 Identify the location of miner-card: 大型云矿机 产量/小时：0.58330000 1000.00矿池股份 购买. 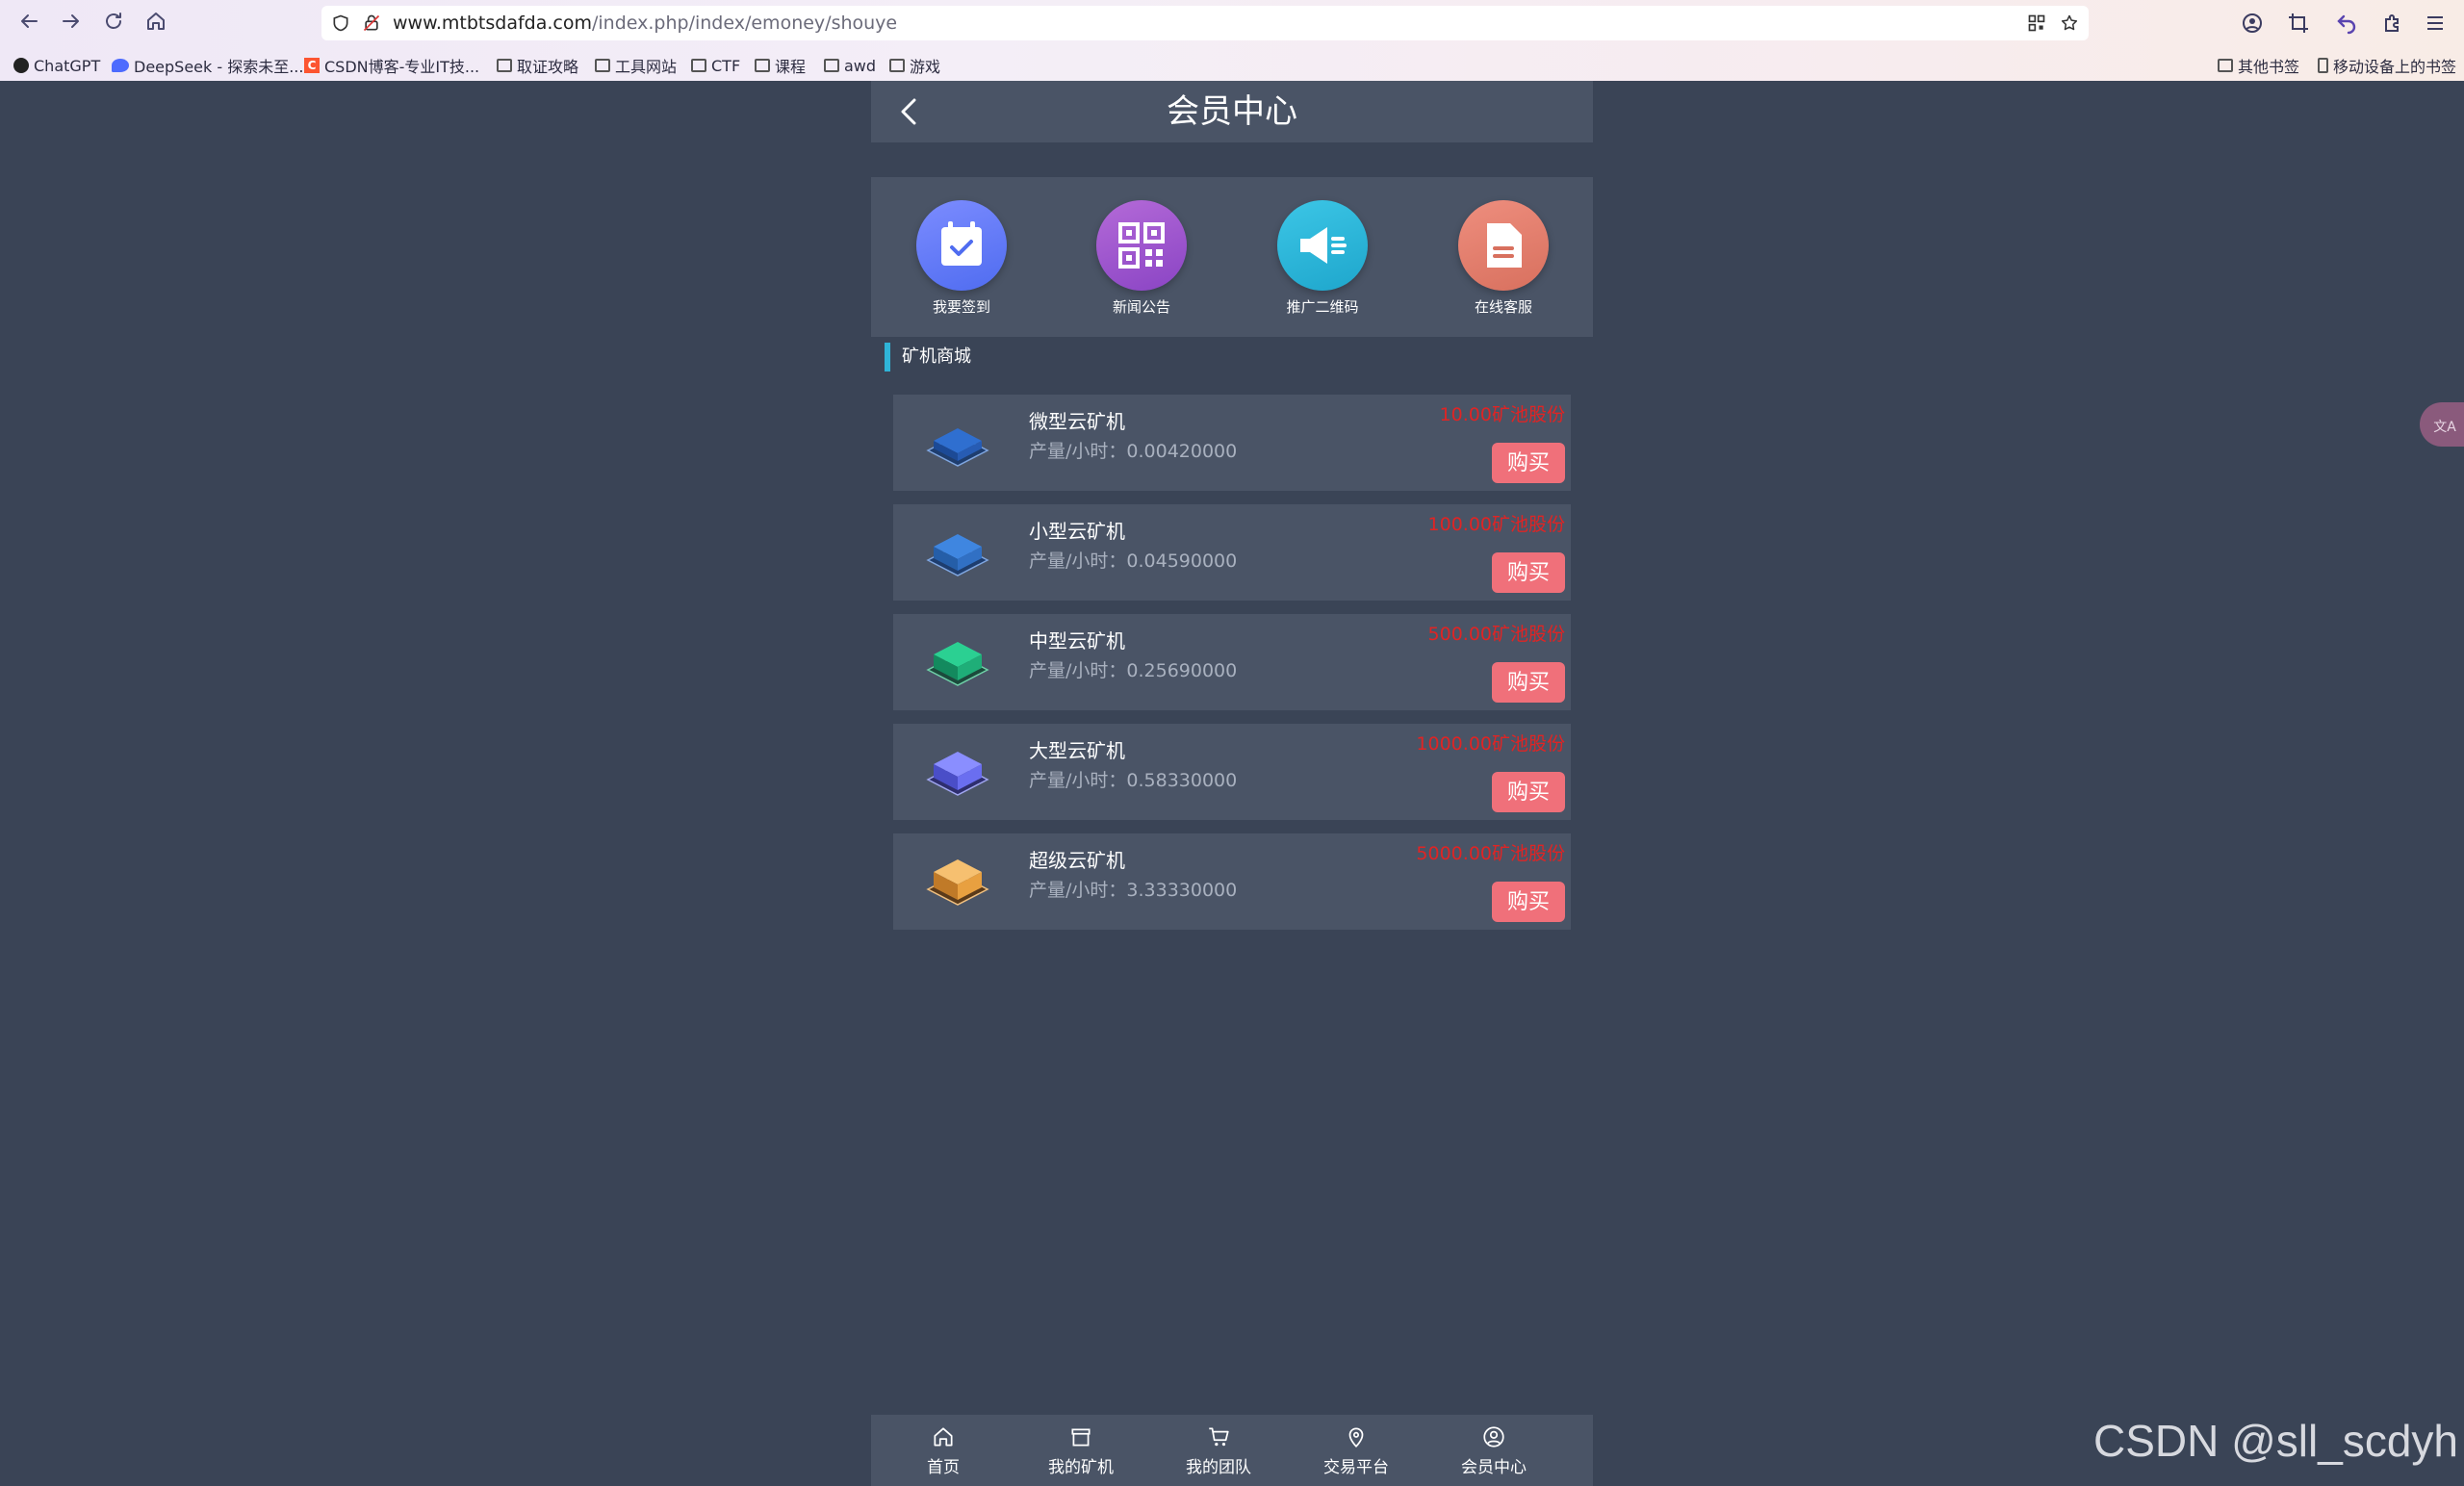
(1232, 772).